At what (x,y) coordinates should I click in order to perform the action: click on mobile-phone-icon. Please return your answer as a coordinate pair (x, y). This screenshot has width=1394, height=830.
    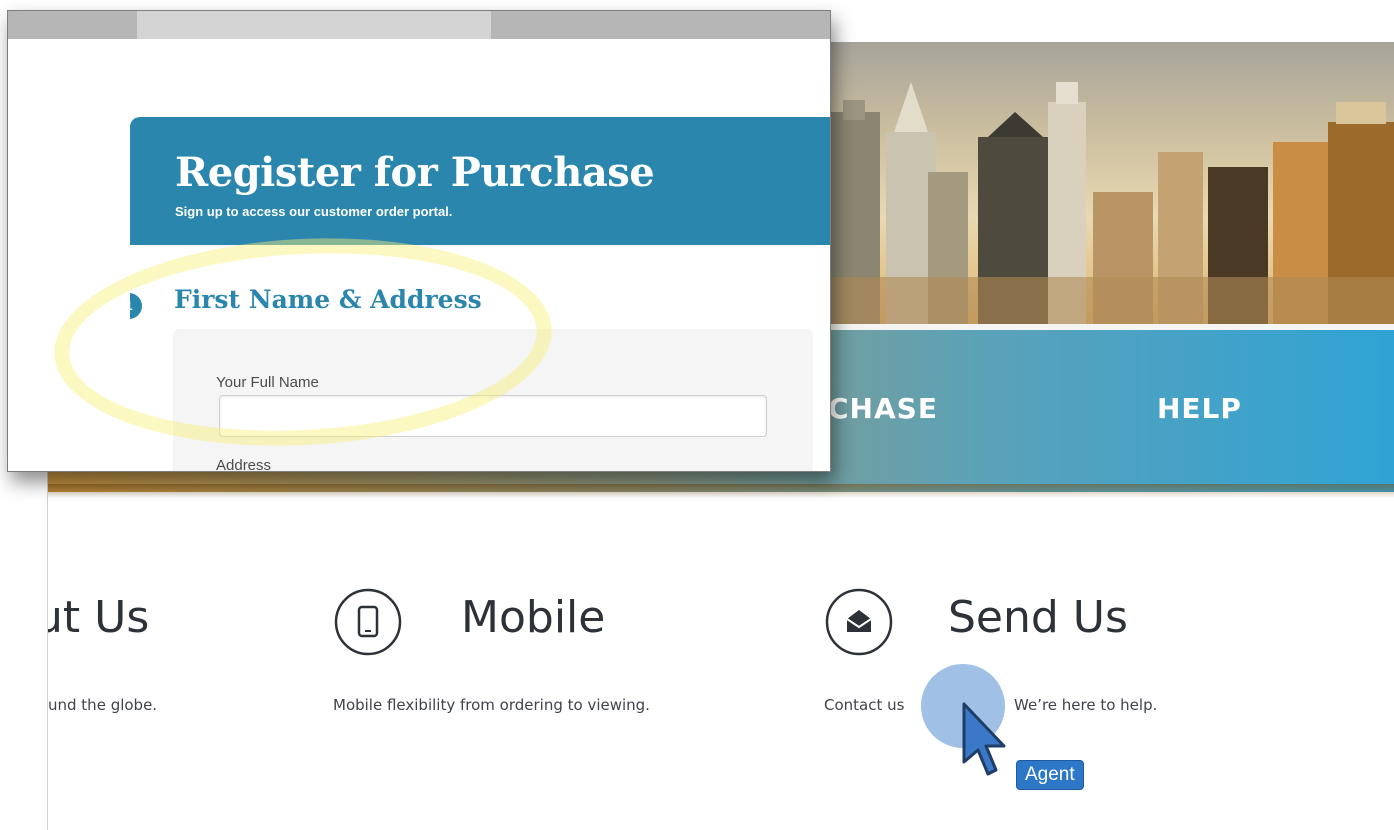
    Looking at the image, I should click on (368, 622).